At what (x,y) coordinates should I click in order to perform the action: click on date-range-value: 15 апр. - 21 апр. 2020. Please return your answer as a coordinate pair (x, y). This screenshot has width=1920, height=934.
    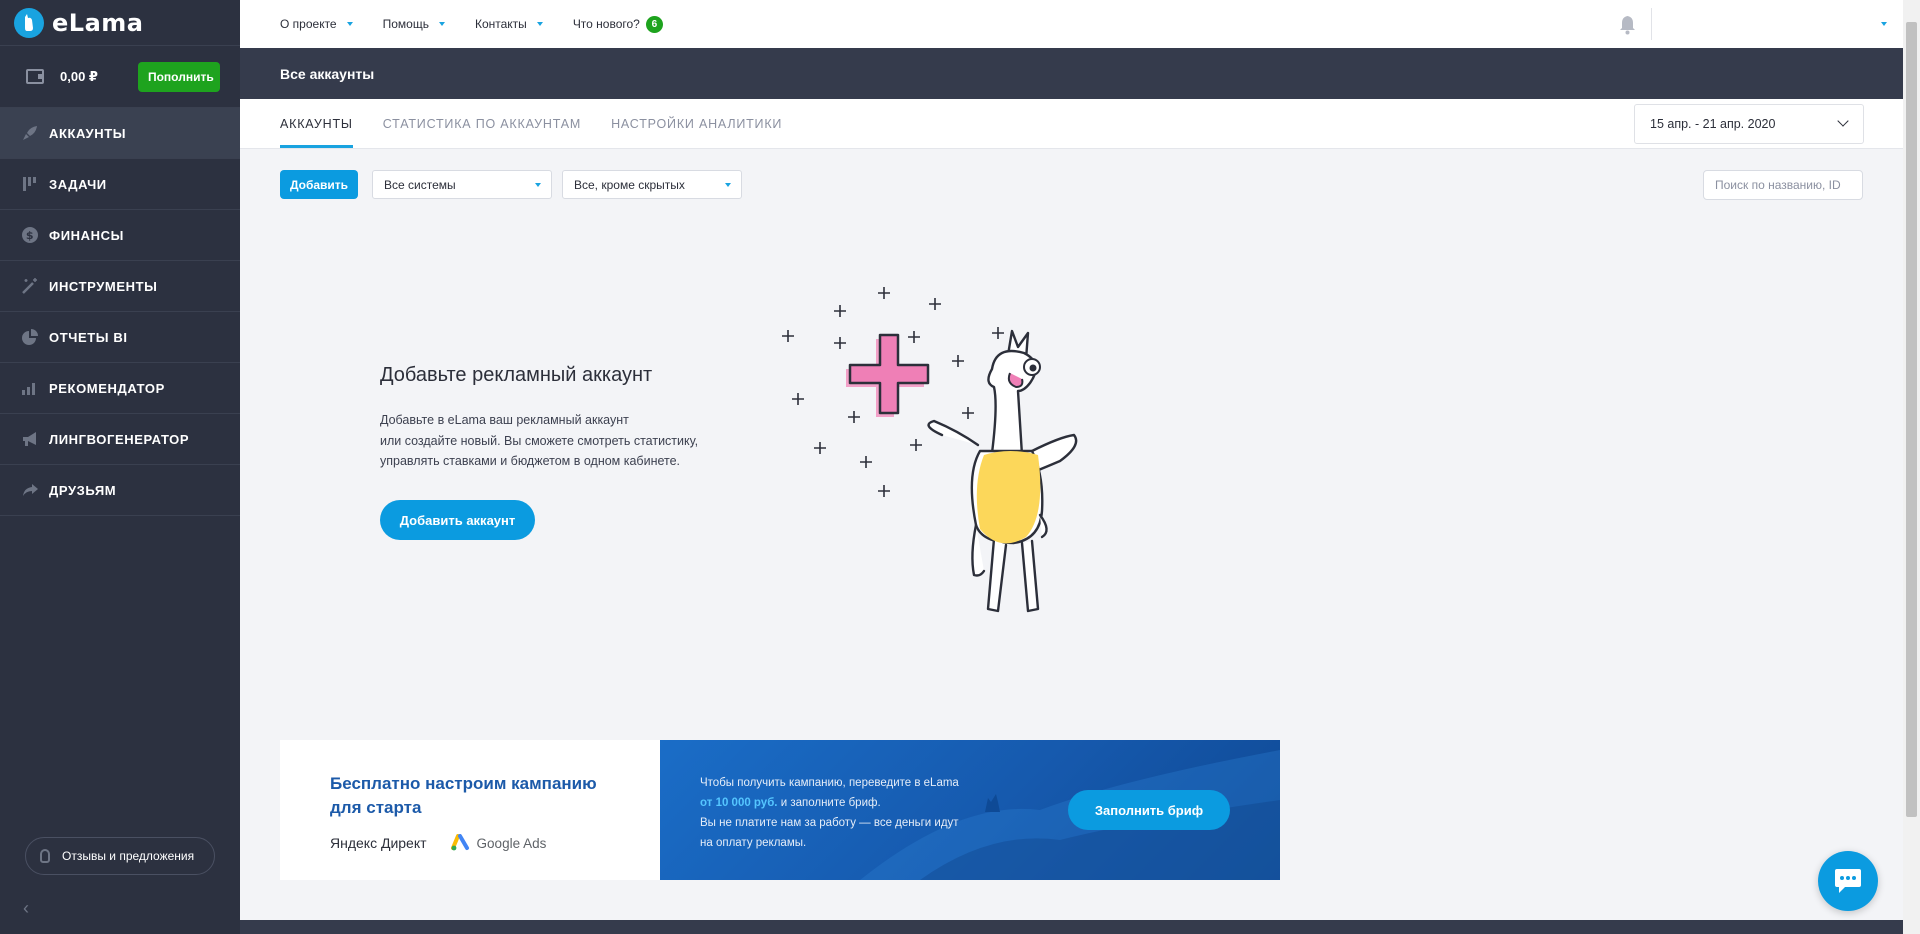
    Looking at the image, I should click on (1713, 124).